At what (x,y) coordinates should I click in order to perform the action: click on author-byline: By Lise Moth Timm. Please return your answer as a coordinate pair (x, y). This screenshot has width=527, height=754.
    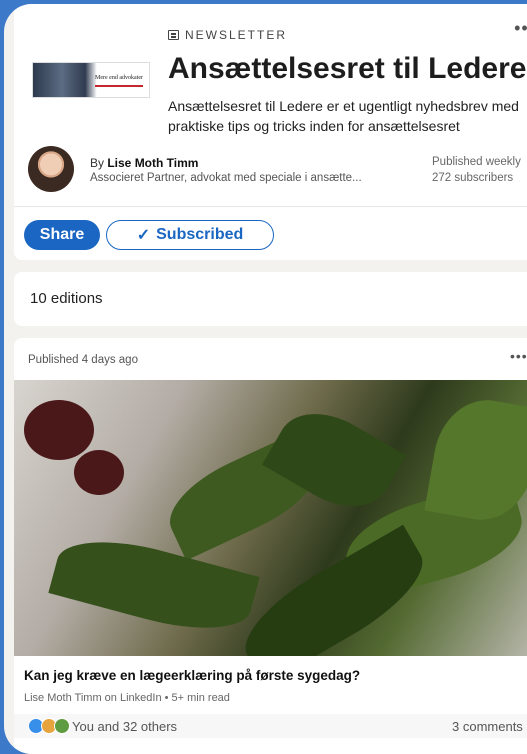
    Looking at the image, I should click on (144, 163).